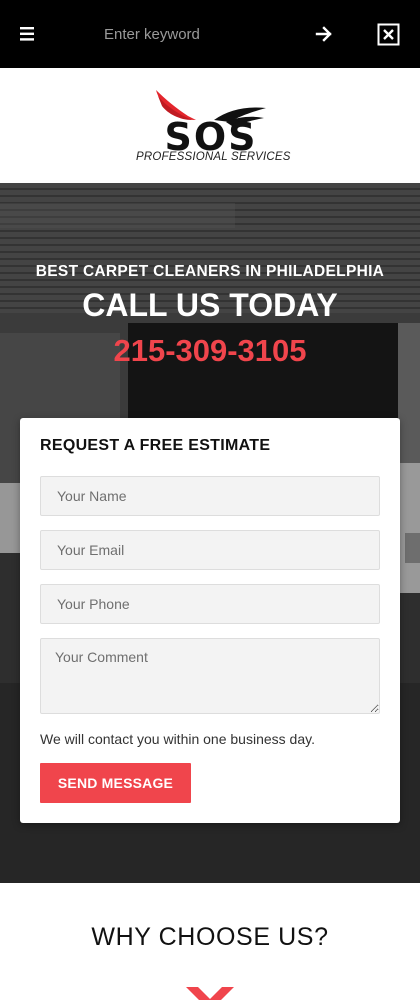  I want to click on name-field, so click(210, 496).